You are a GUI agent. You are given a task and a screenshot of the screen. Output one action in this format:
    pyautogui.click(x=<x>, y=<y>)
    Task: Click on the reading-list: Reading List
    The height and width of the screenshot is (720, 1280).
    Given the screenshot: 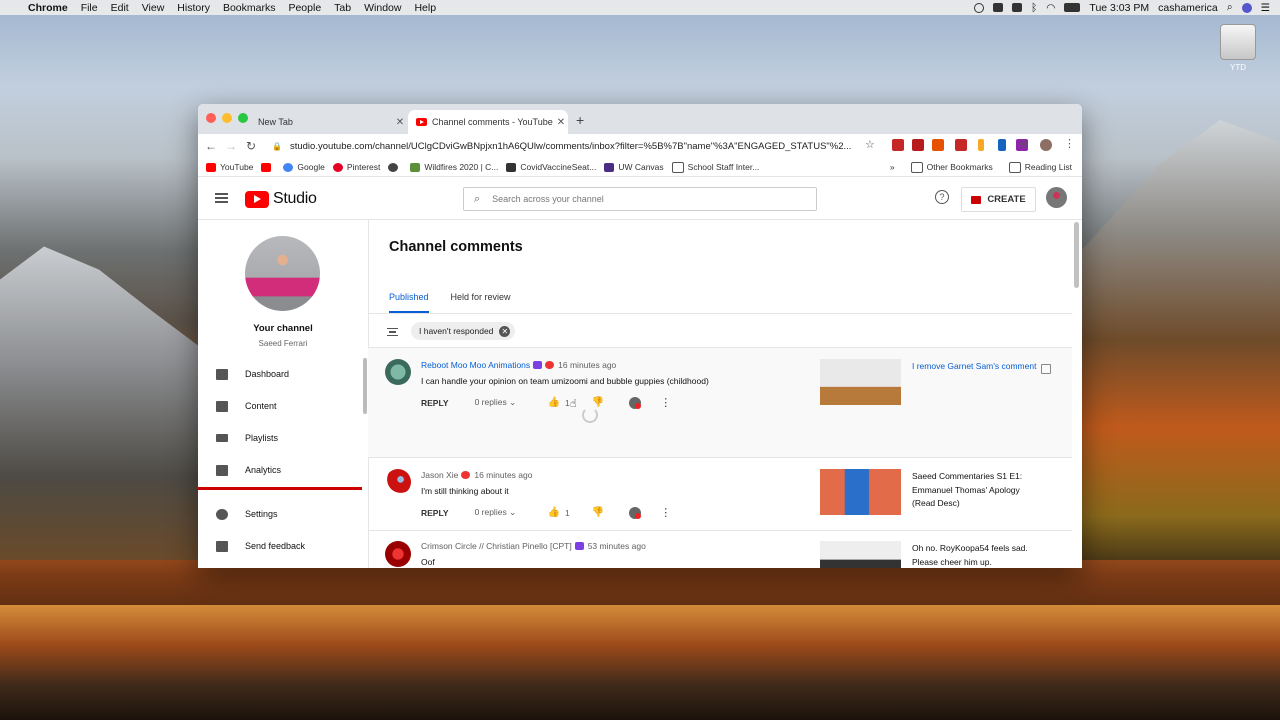 What is the action you would take?
    pyautogui.click(x=1040, y=167)
    